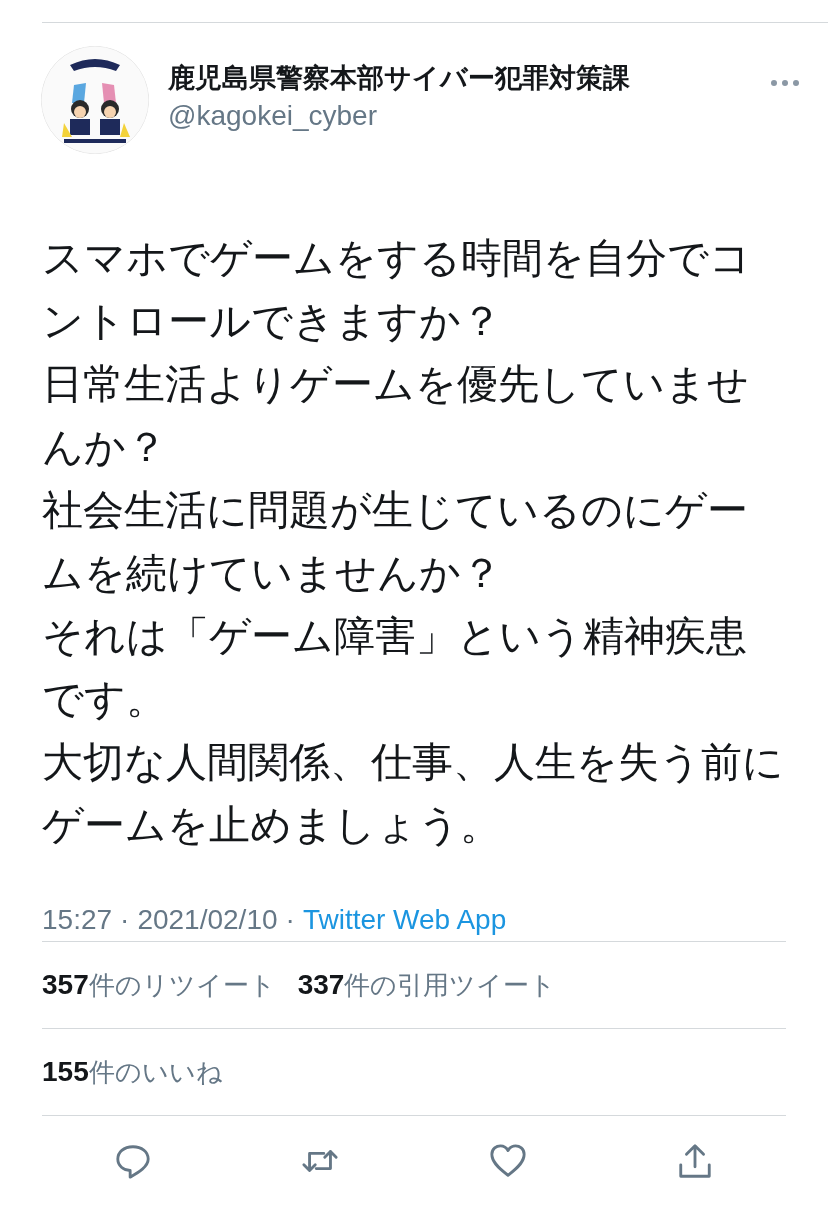 The image size is (828, 1218). Describe the element at coordinates (507, 1161) in the screenshot. I see `heart-icon` at that location.